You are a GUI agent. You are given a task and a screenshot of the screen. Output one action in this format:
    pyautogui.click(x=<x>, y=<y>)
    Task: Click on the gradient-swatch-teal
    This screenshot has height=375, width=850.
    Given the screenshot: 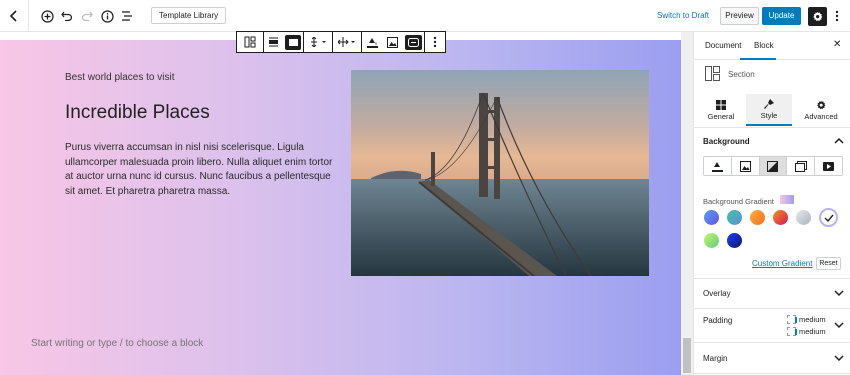 What is the action you would take?
    pyautogui.click(x=734, y=217)
    